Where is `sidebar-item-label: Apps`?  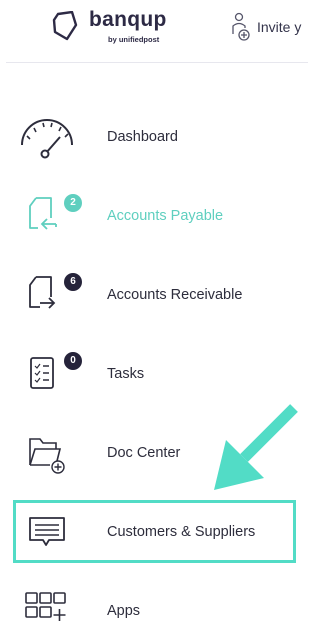 sidebar-item-label: Apps is located at coordinates (124, 611).